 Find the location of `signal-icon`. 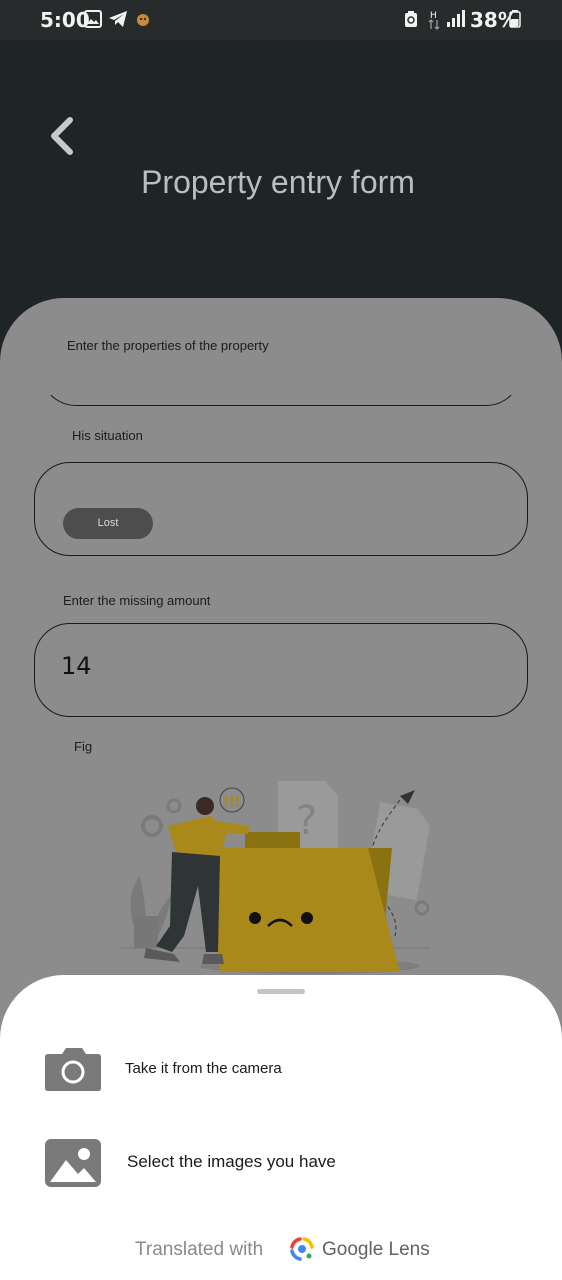

signal-icon is located at coordinates (456, 18).